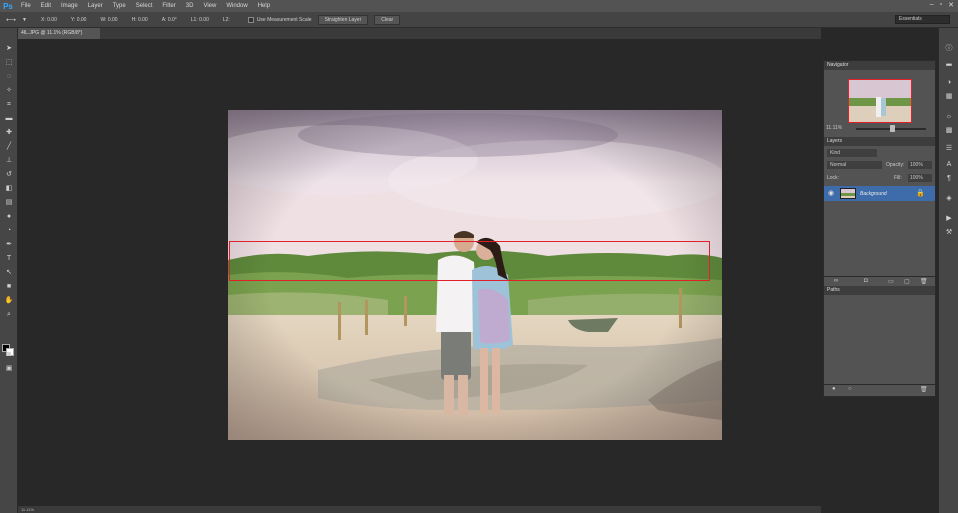 This screenshot has height=513, width=958. What do you see at coordinates (879, 141) in the screenshot?
I see `layers-tab: Layers` at bounding box center [879, 141].